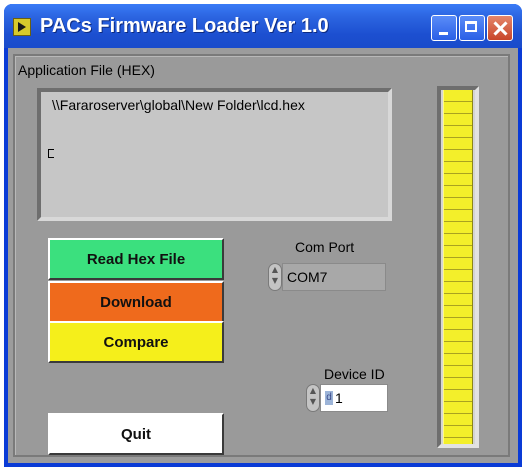  I want to click on title-bar: PACs Firmware Loader Ver 1.0, so click(263, 26).